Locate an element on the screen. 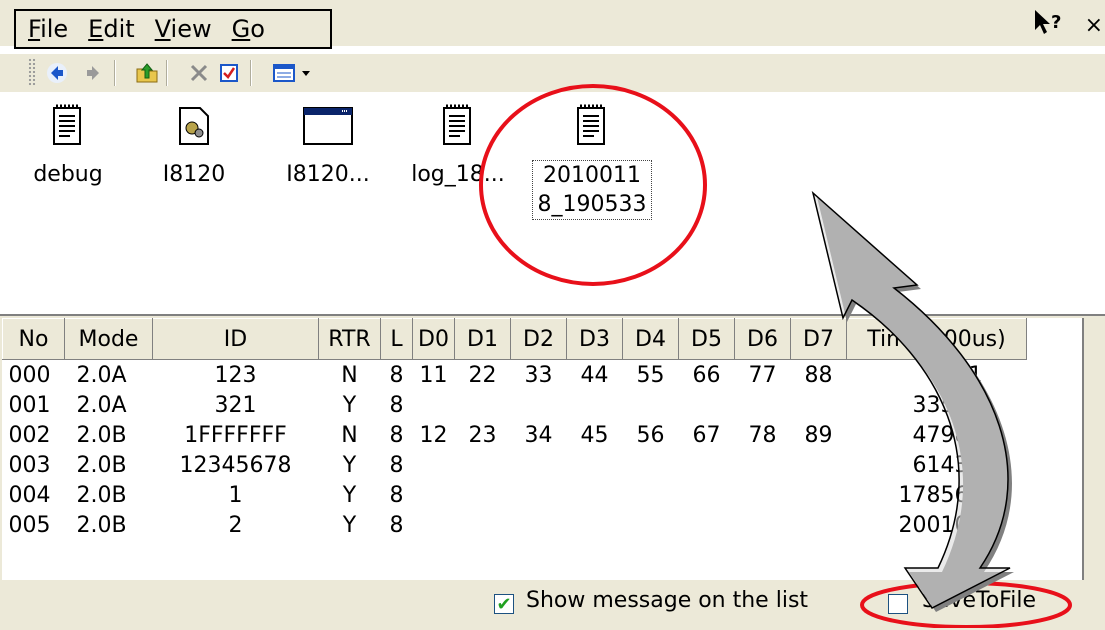 This screenshot has height=630, width=1105. toolbar is located at coordinates (552, 73).